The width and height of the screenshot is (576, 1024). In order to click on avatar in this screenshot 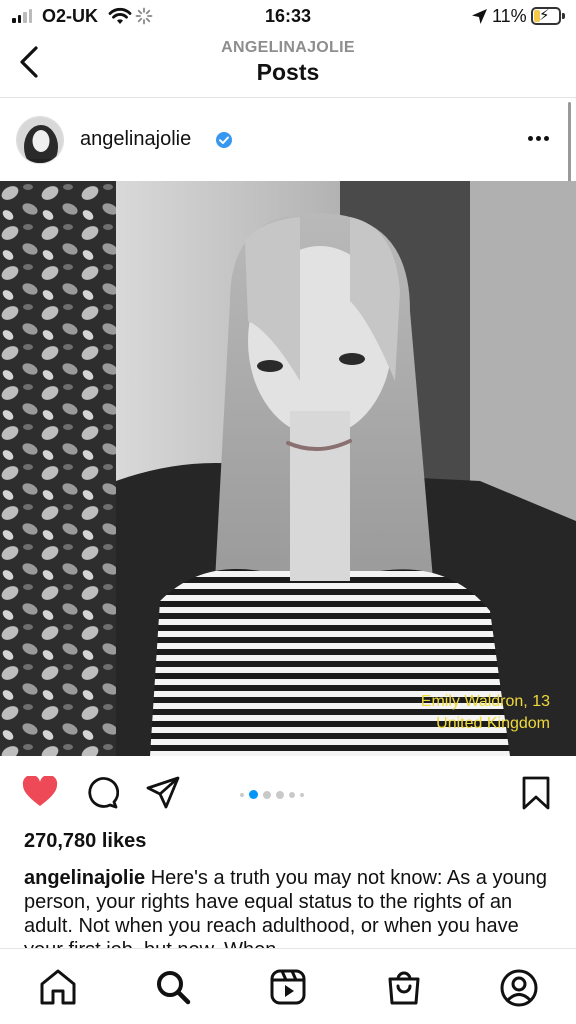, I will do `click(40, 140)`.